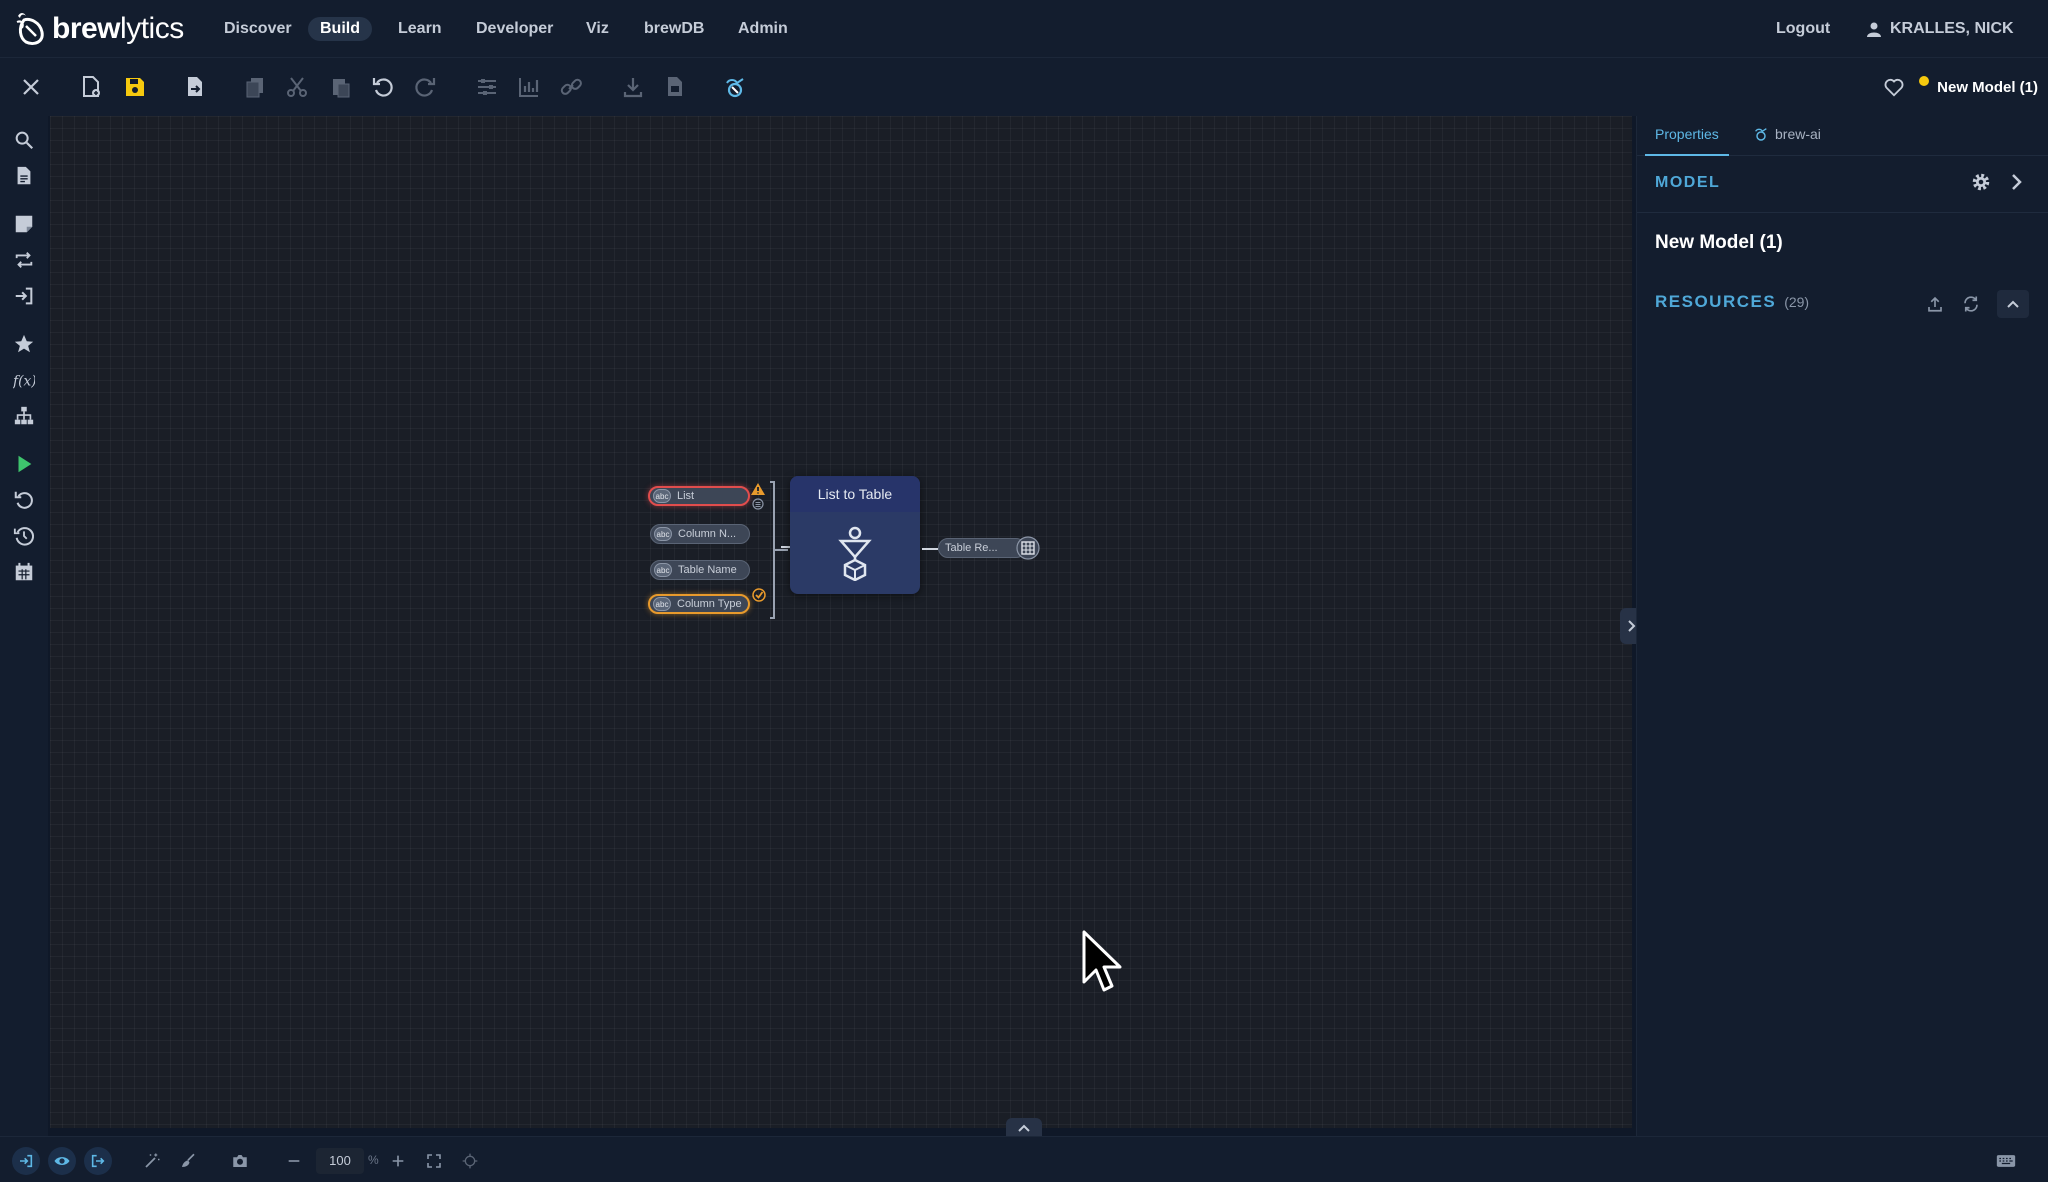 This screenshot has height=1182, width=2048. Describe the element at coordinates (240, 1161) in the screenshot. I see `camera-icon` at that location.